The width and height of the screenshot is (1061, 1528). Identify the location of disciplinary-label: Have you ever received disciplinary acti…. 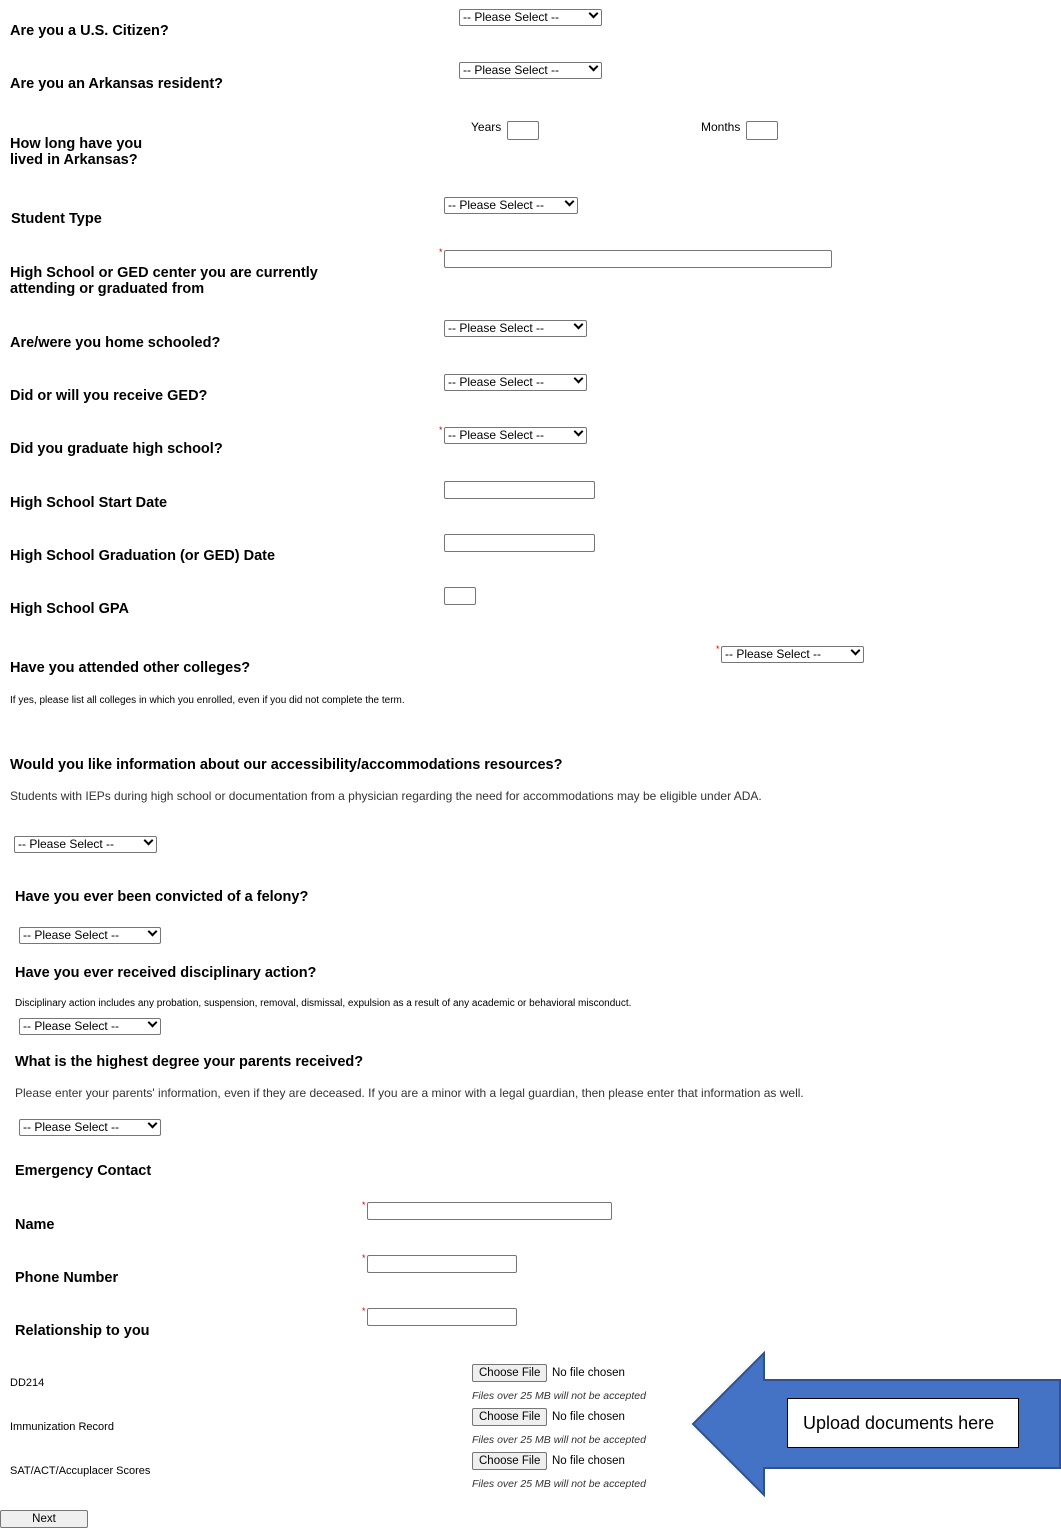
(166, 973).